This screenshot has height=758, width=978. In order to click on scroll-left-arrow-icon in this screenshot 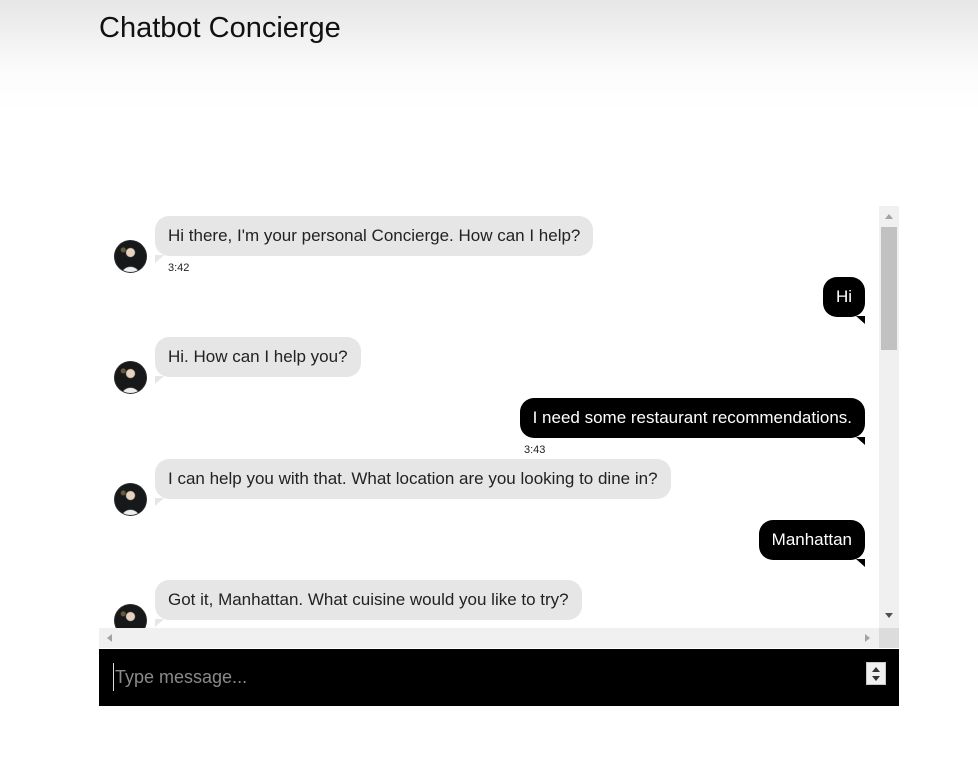, I will do `click(109, 638)`.